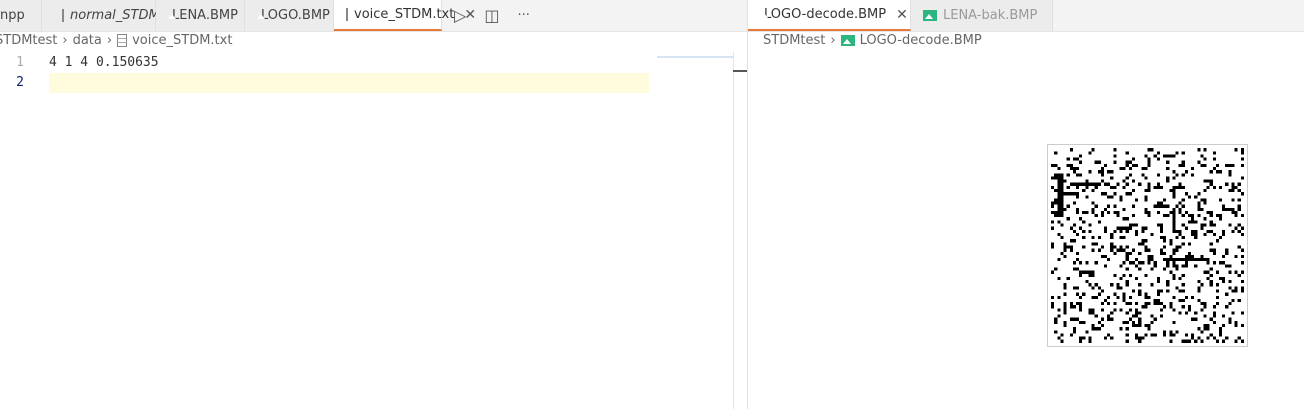 The width and height of the screenshot is (1304, 409). I want to click on tab-label: LENA-bak.BMP, so click(990, 15).